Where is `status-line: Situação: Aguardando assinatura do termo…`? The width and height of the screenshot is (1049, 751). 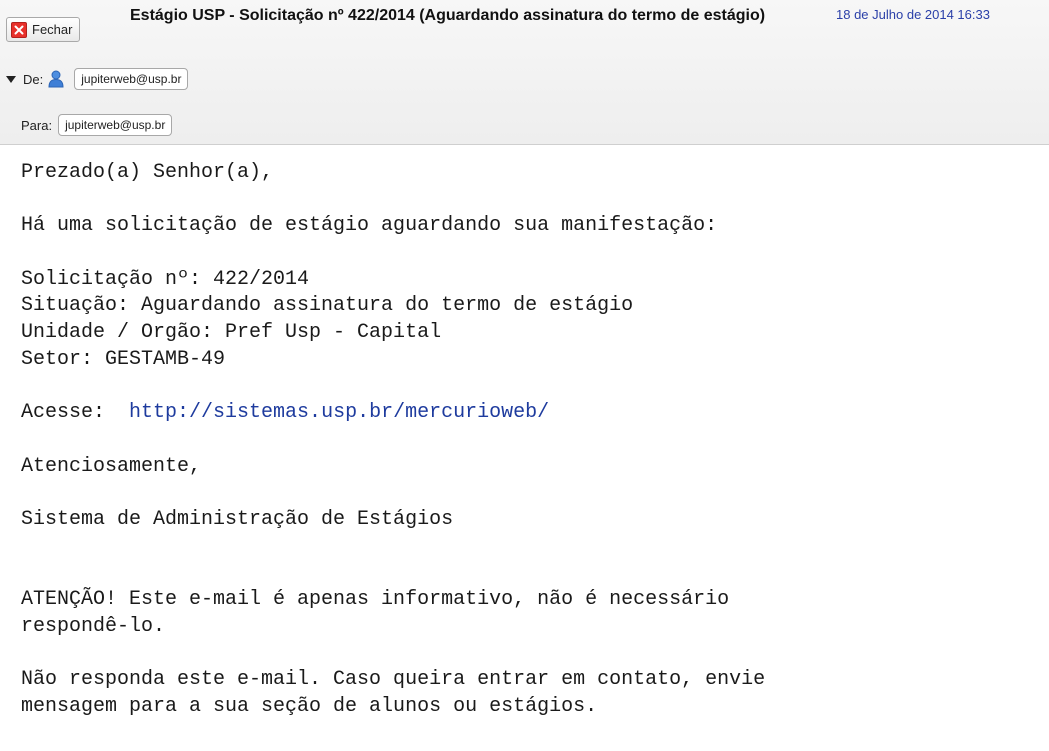 status-line: Situação: Aguardando assinatura do termo… is located at coordinates (327, 306).